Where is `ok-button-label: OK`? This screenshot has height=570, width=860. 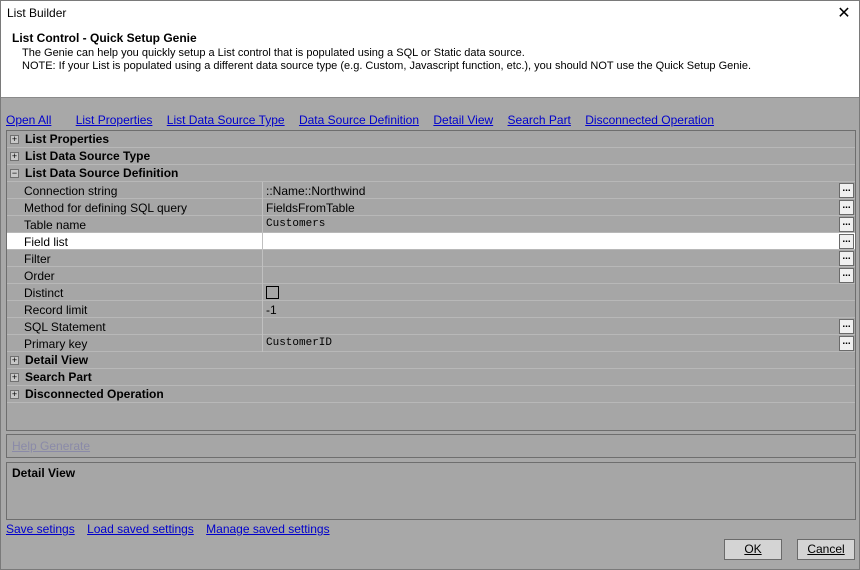 ok-button-label: OK is located at coordinates (753, 549).